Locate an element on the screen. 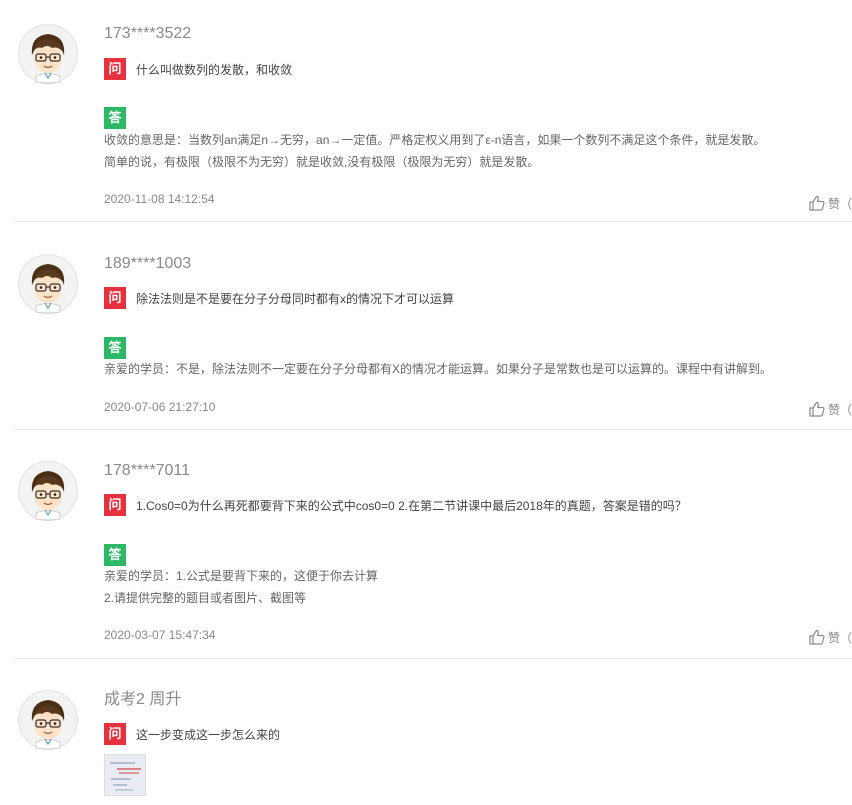 This screenshot has width=852, height=805. username: 173****3522 is located at coordinates (148, 33).